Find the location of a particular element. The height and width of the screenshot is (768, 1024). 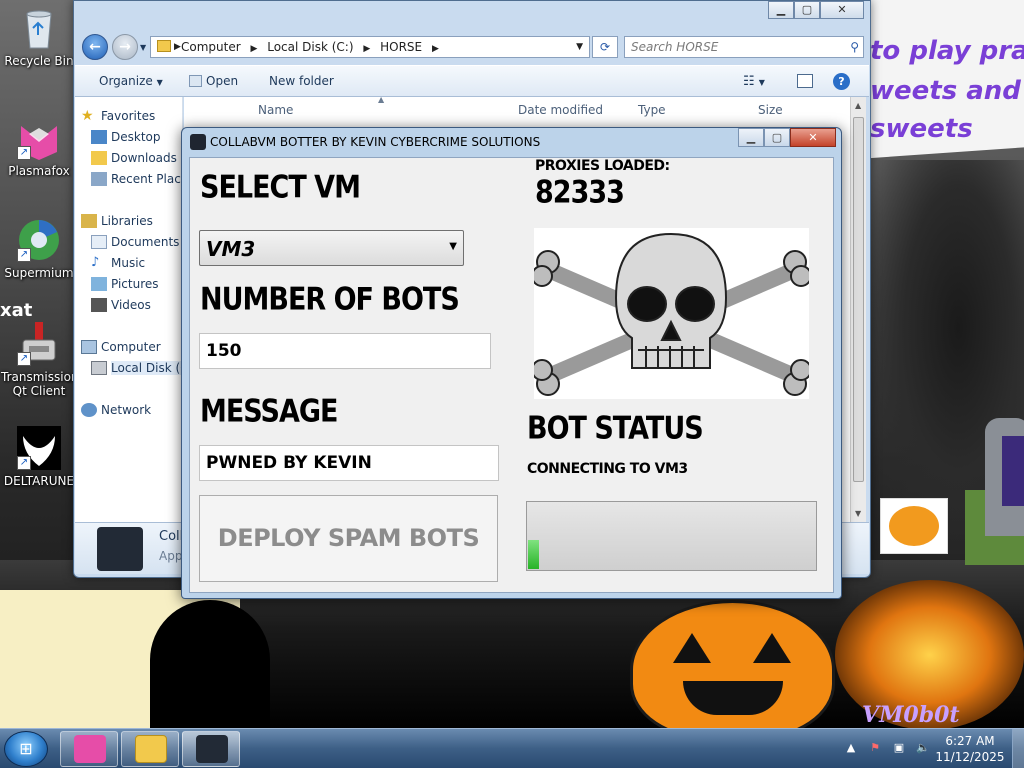

desktop-icon-label: Plasmafox is located at coordinates (39, 171).